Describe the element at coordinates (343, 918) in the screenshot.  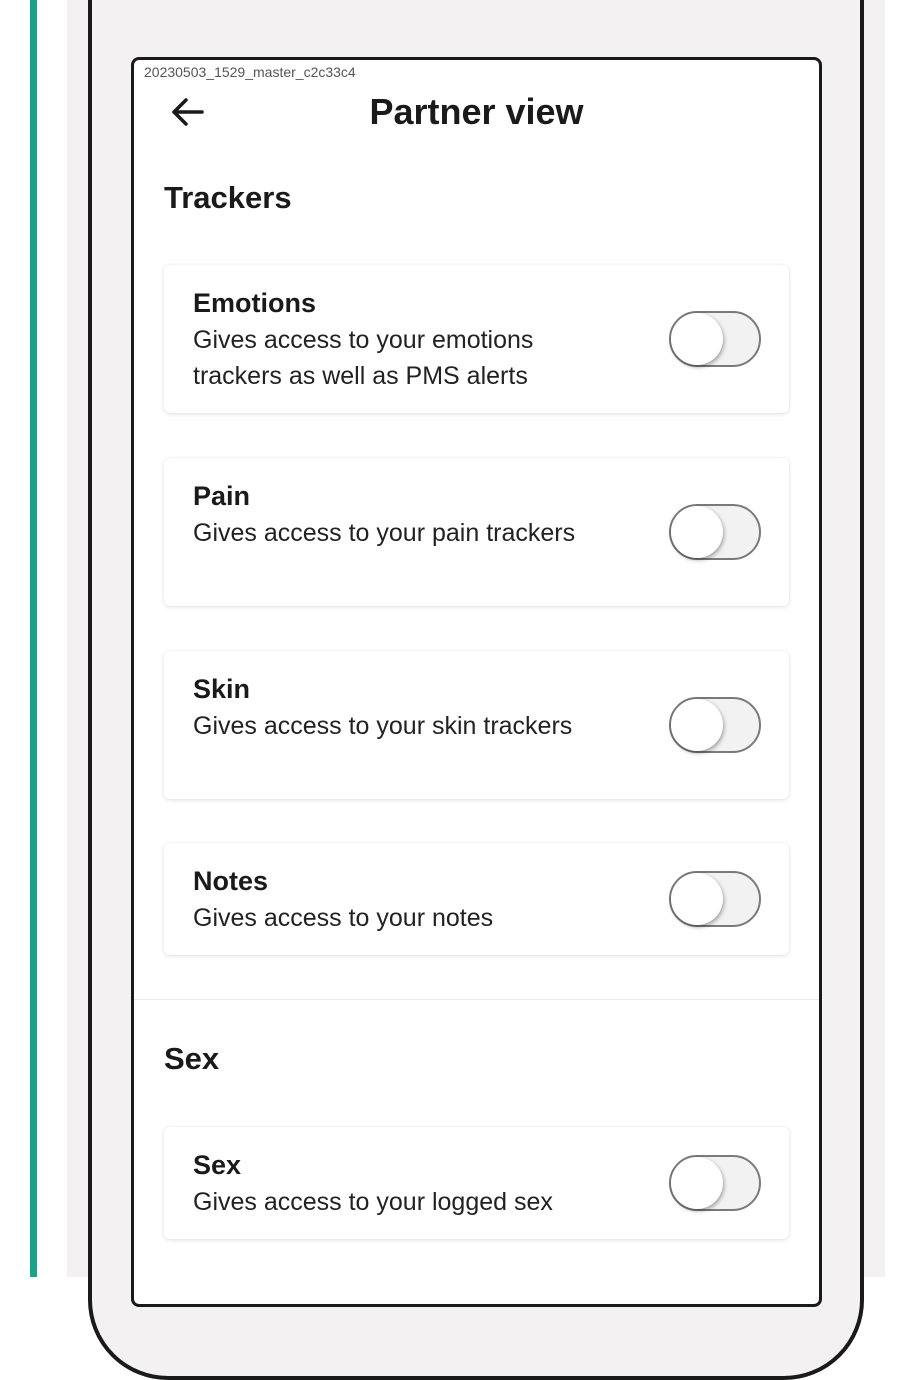
I see `card-description: Gives access to your notes` at that location.